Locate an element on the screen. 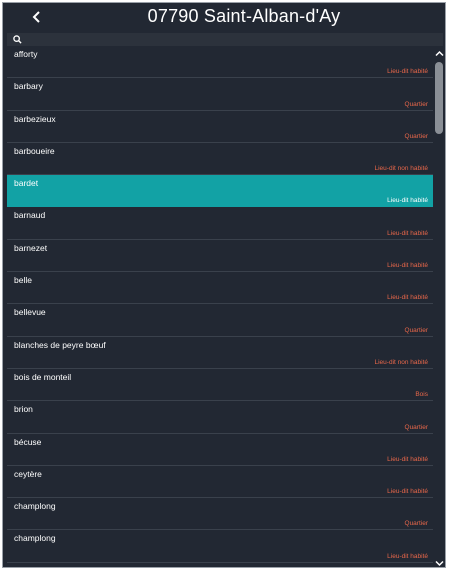 This screenshot has width=450, height=571. list-item: bécuse Lieu-dit habité is located at coordinates (220, 450).